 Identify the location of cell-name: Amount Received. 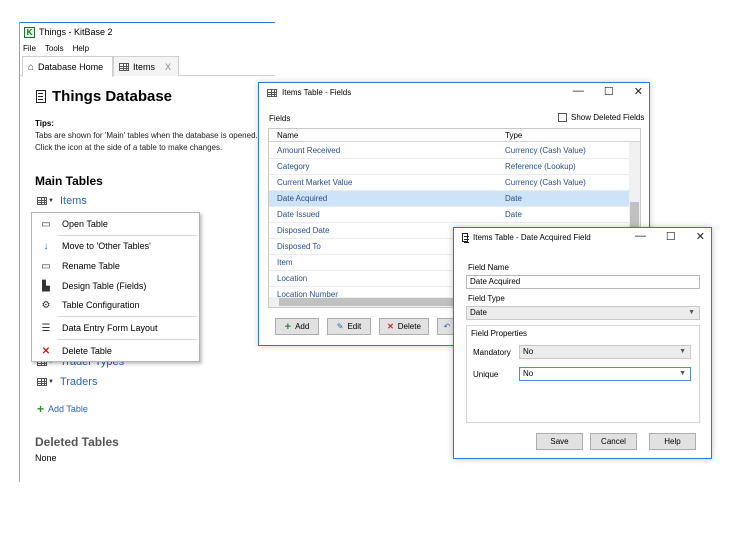
(309, 150).